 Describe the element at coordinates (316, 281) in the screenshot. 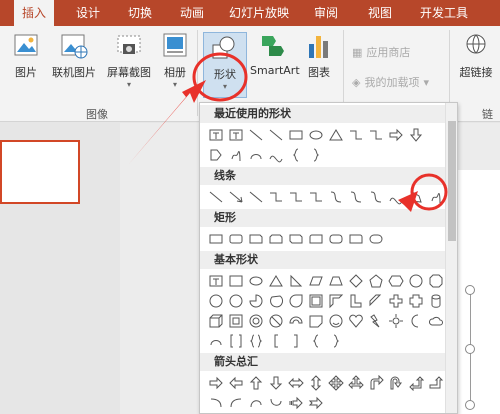

I see `parallelogram-icon` at that location.